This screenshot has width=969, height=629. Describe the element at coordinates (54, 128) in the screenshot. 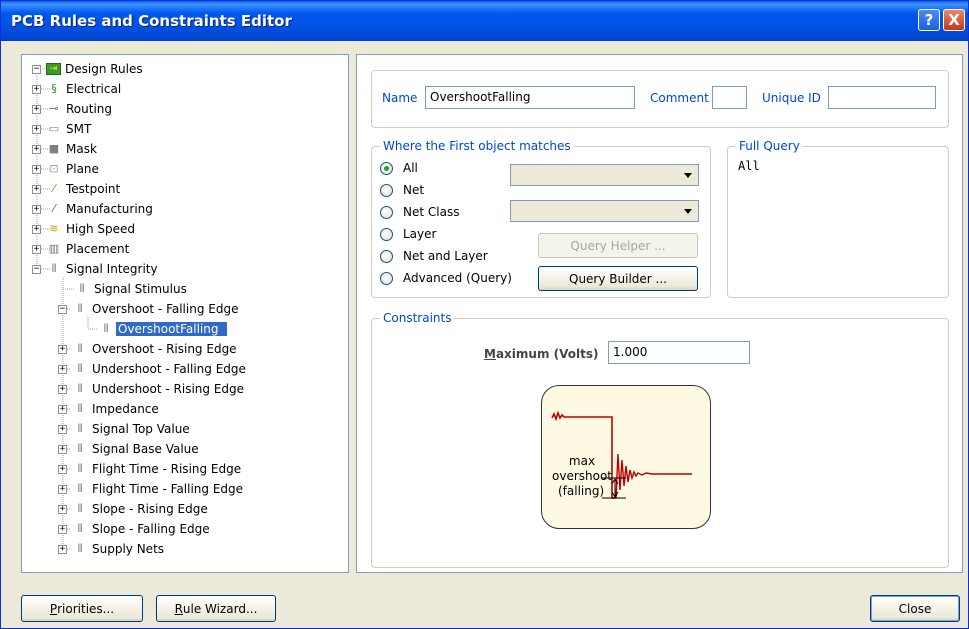

I see `smt-icon: ▭` at that location.